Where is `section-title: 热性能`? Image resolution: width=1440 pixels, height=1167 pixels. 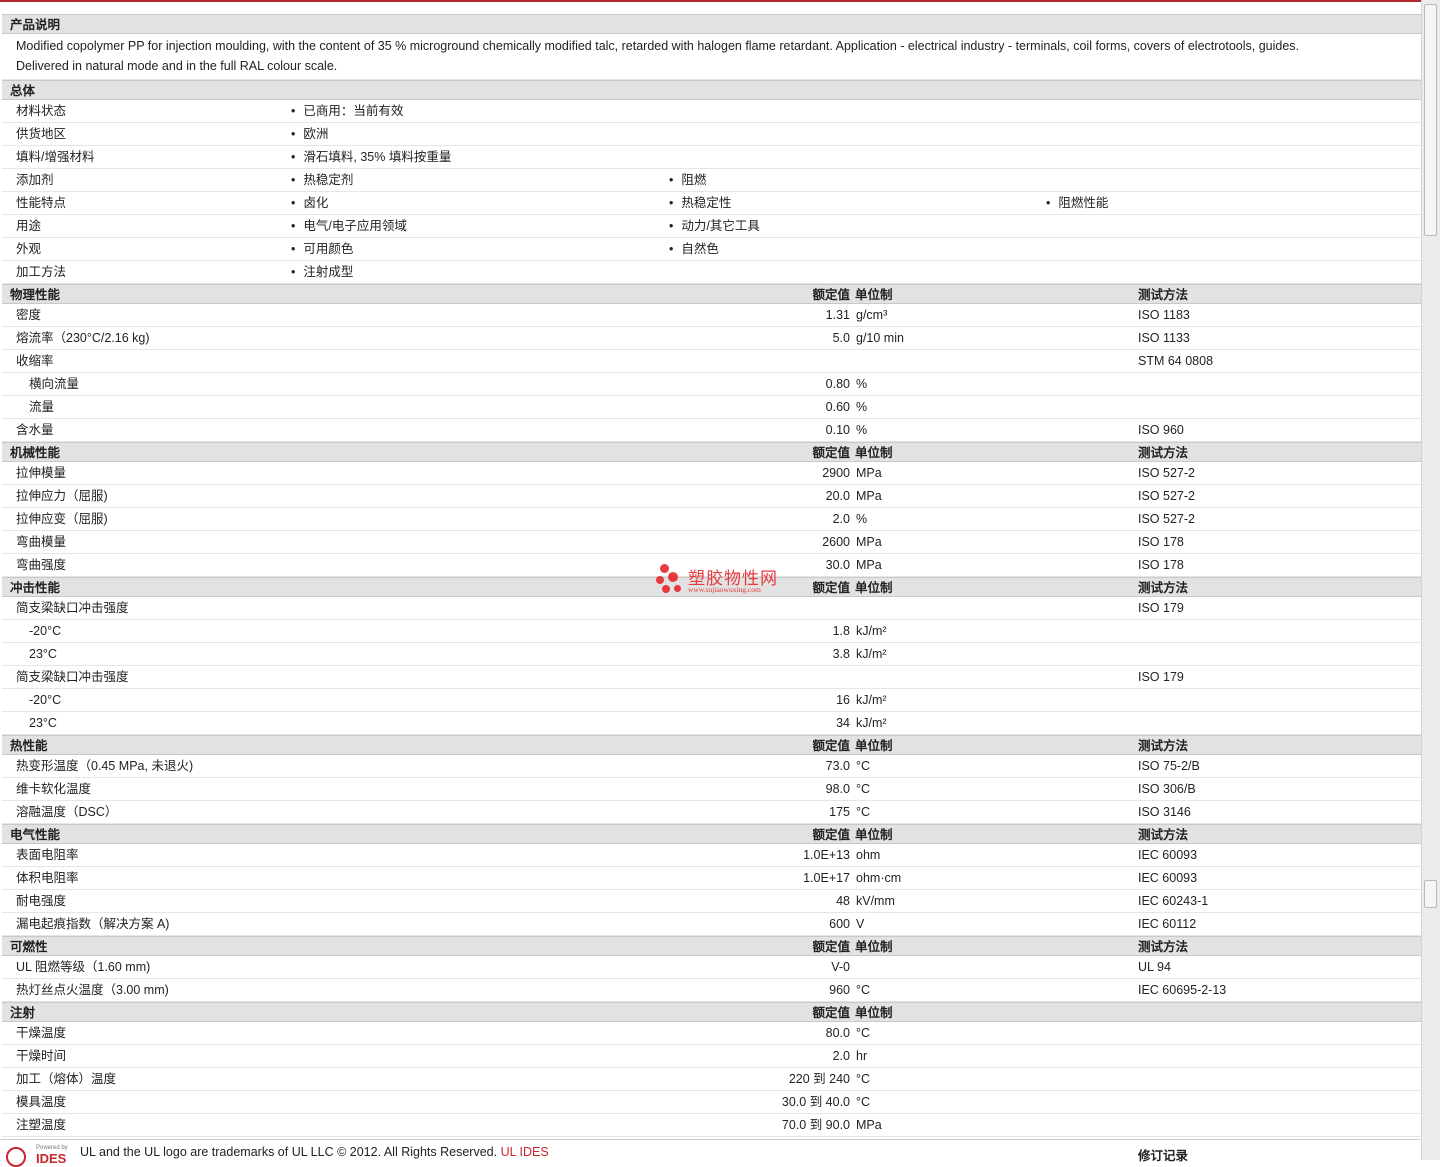
section-title: 热性能 is located at coordinates (29, 746).